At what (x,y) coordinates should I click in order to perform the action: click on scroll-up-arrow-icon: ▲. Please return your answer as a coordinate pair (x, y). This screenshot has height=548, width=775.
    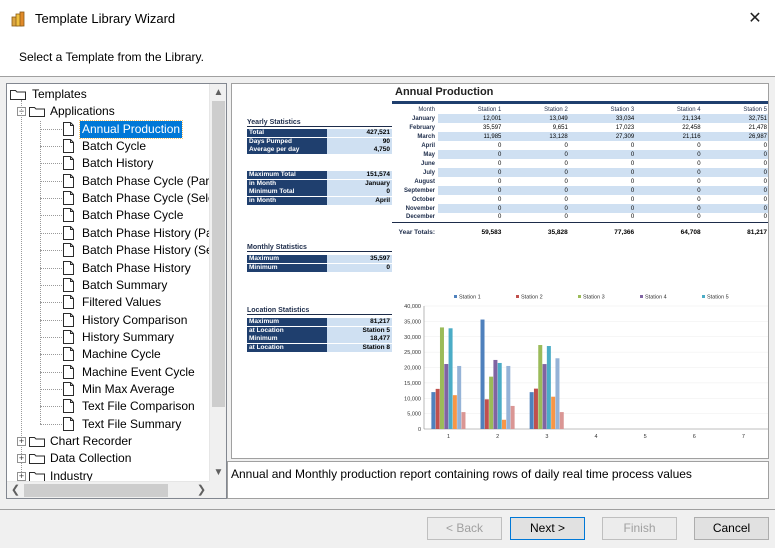
    Looking at the image, I should click on (218, 92).